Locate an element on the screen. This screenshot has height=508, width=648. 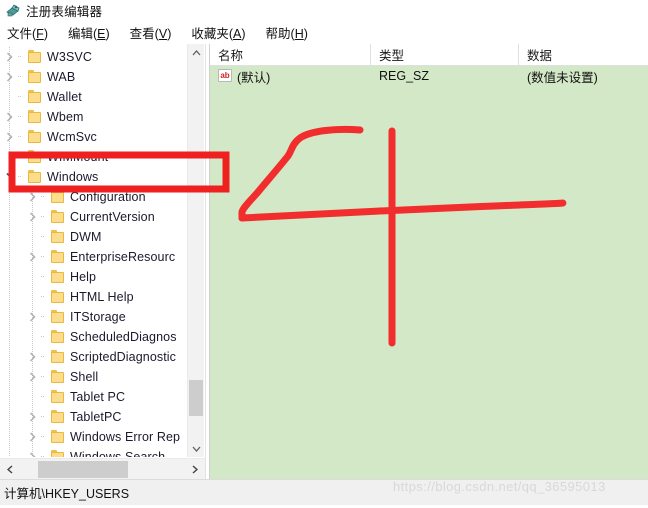
tree-item-label: ScriptedDiagnostic is located at coordinates (123, 357).